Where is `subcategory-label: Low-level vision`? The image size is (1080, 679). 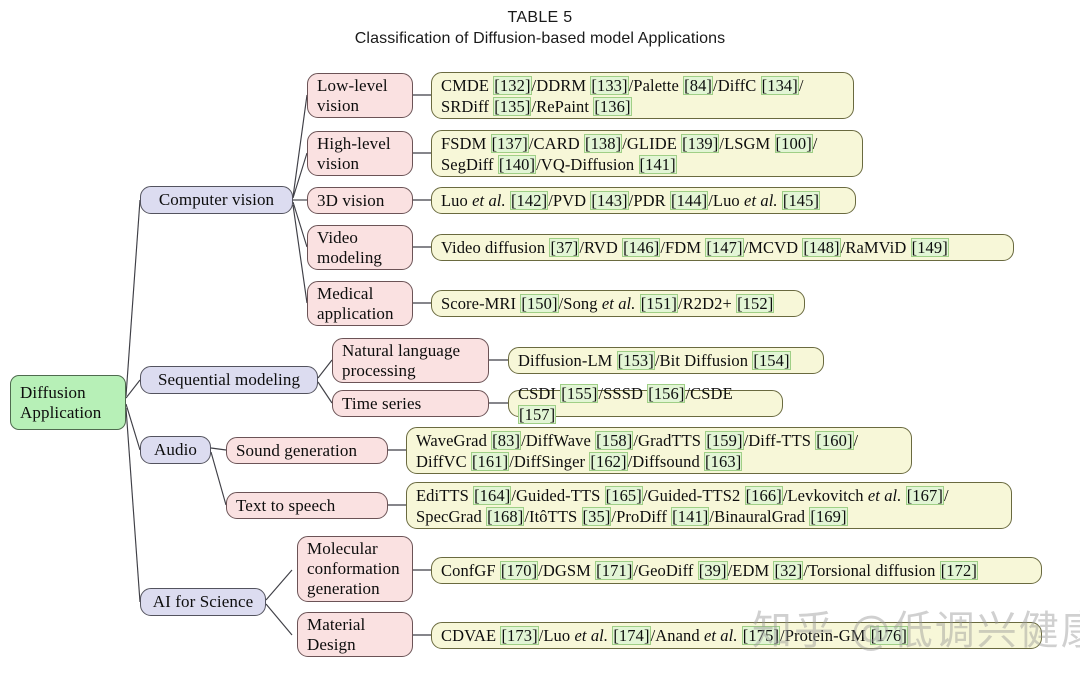 subcategory-label: Low-level vision is located at coordinates (352, 95).